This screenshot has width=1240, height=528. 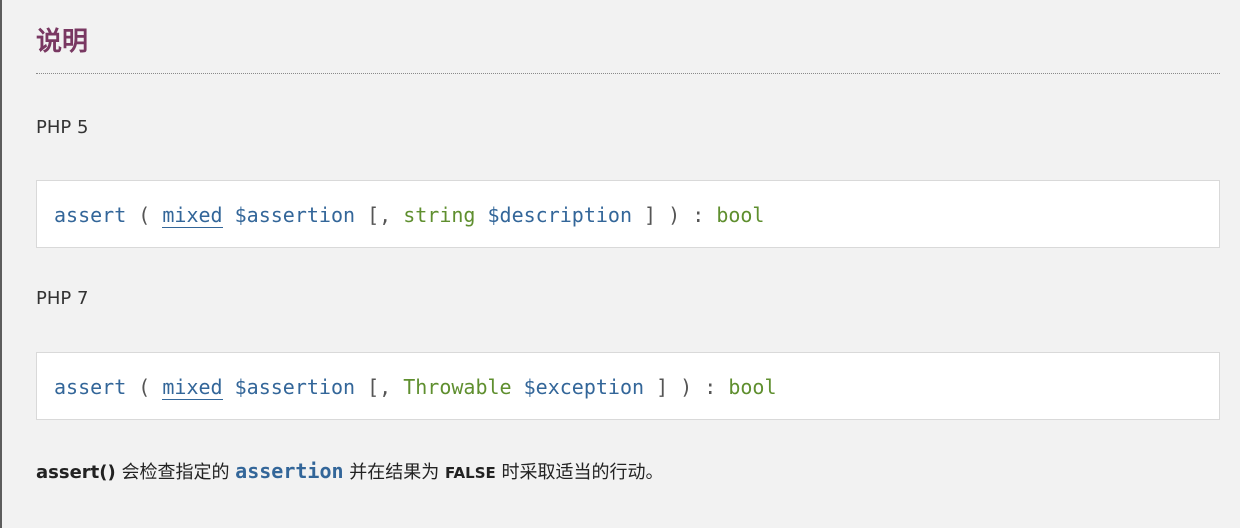 What do you see at coordinates (470, 473) in the screenshot?
I see `constant-false: FALSE` at bounding box center [470, 473].